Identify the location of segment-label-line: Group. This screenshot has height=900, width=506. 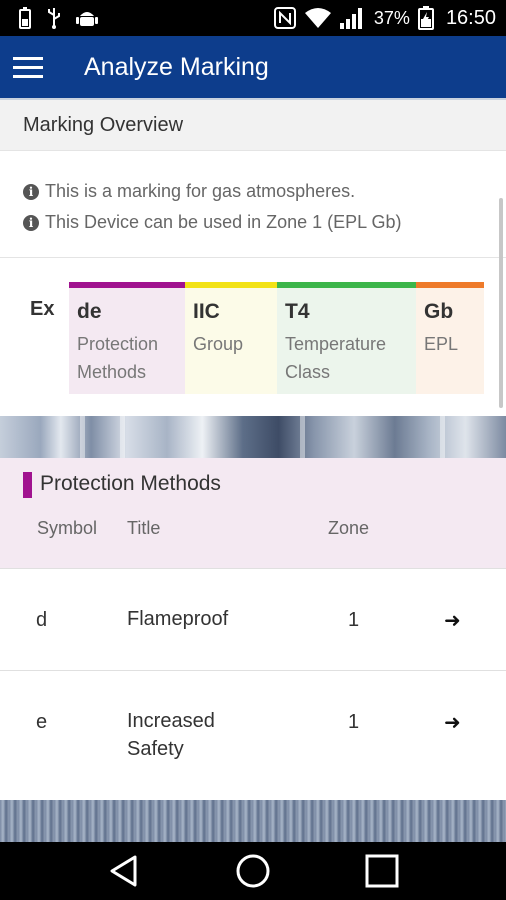
(218, 344).